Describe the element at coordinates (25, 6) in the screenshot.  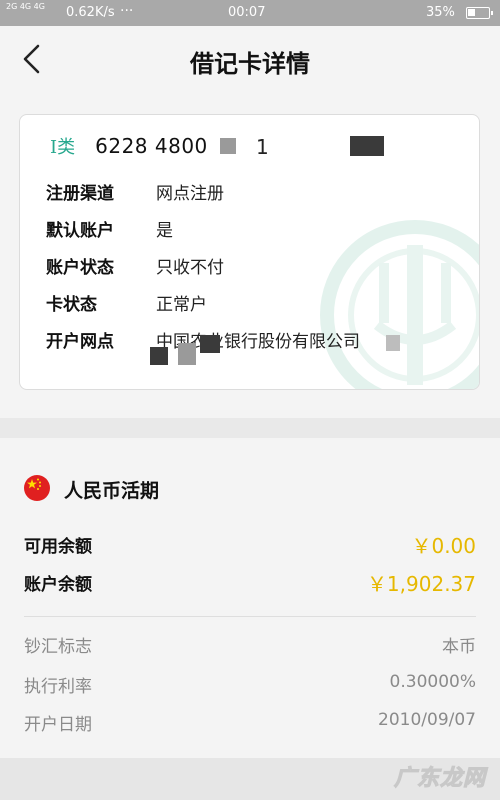
I see `signal-indicator: 2G 4G 4G` at that location.